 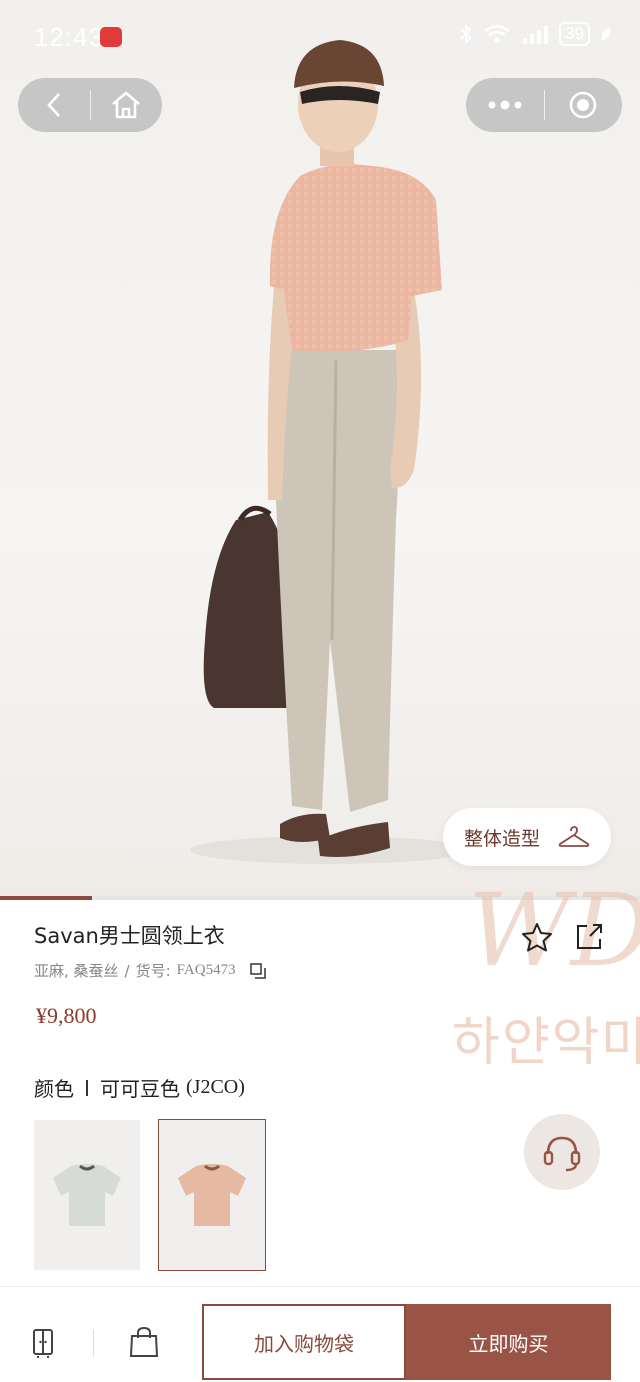 I want to click on record-icon, so click(x=583, y=105).